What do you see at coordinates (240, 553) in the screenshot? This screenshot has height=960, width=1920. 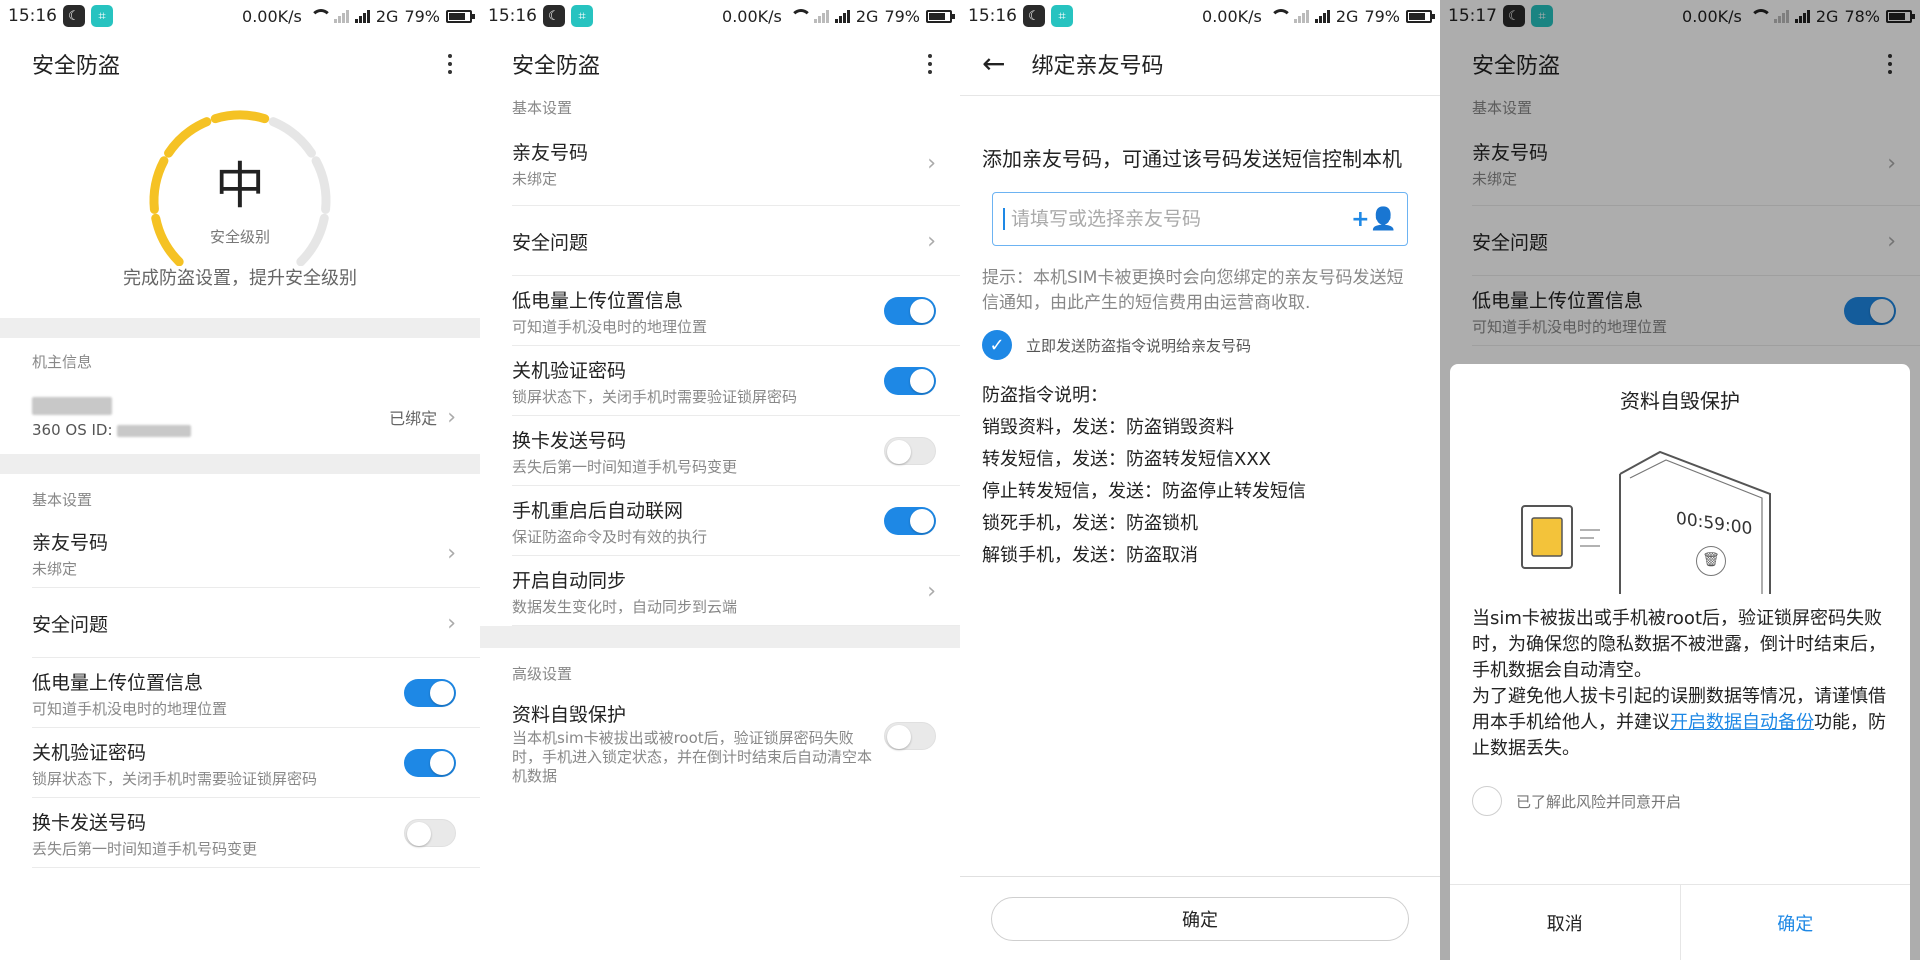 I see `setting-row: 亲友号码未绑定 ›` at bounding box center [240, 553].